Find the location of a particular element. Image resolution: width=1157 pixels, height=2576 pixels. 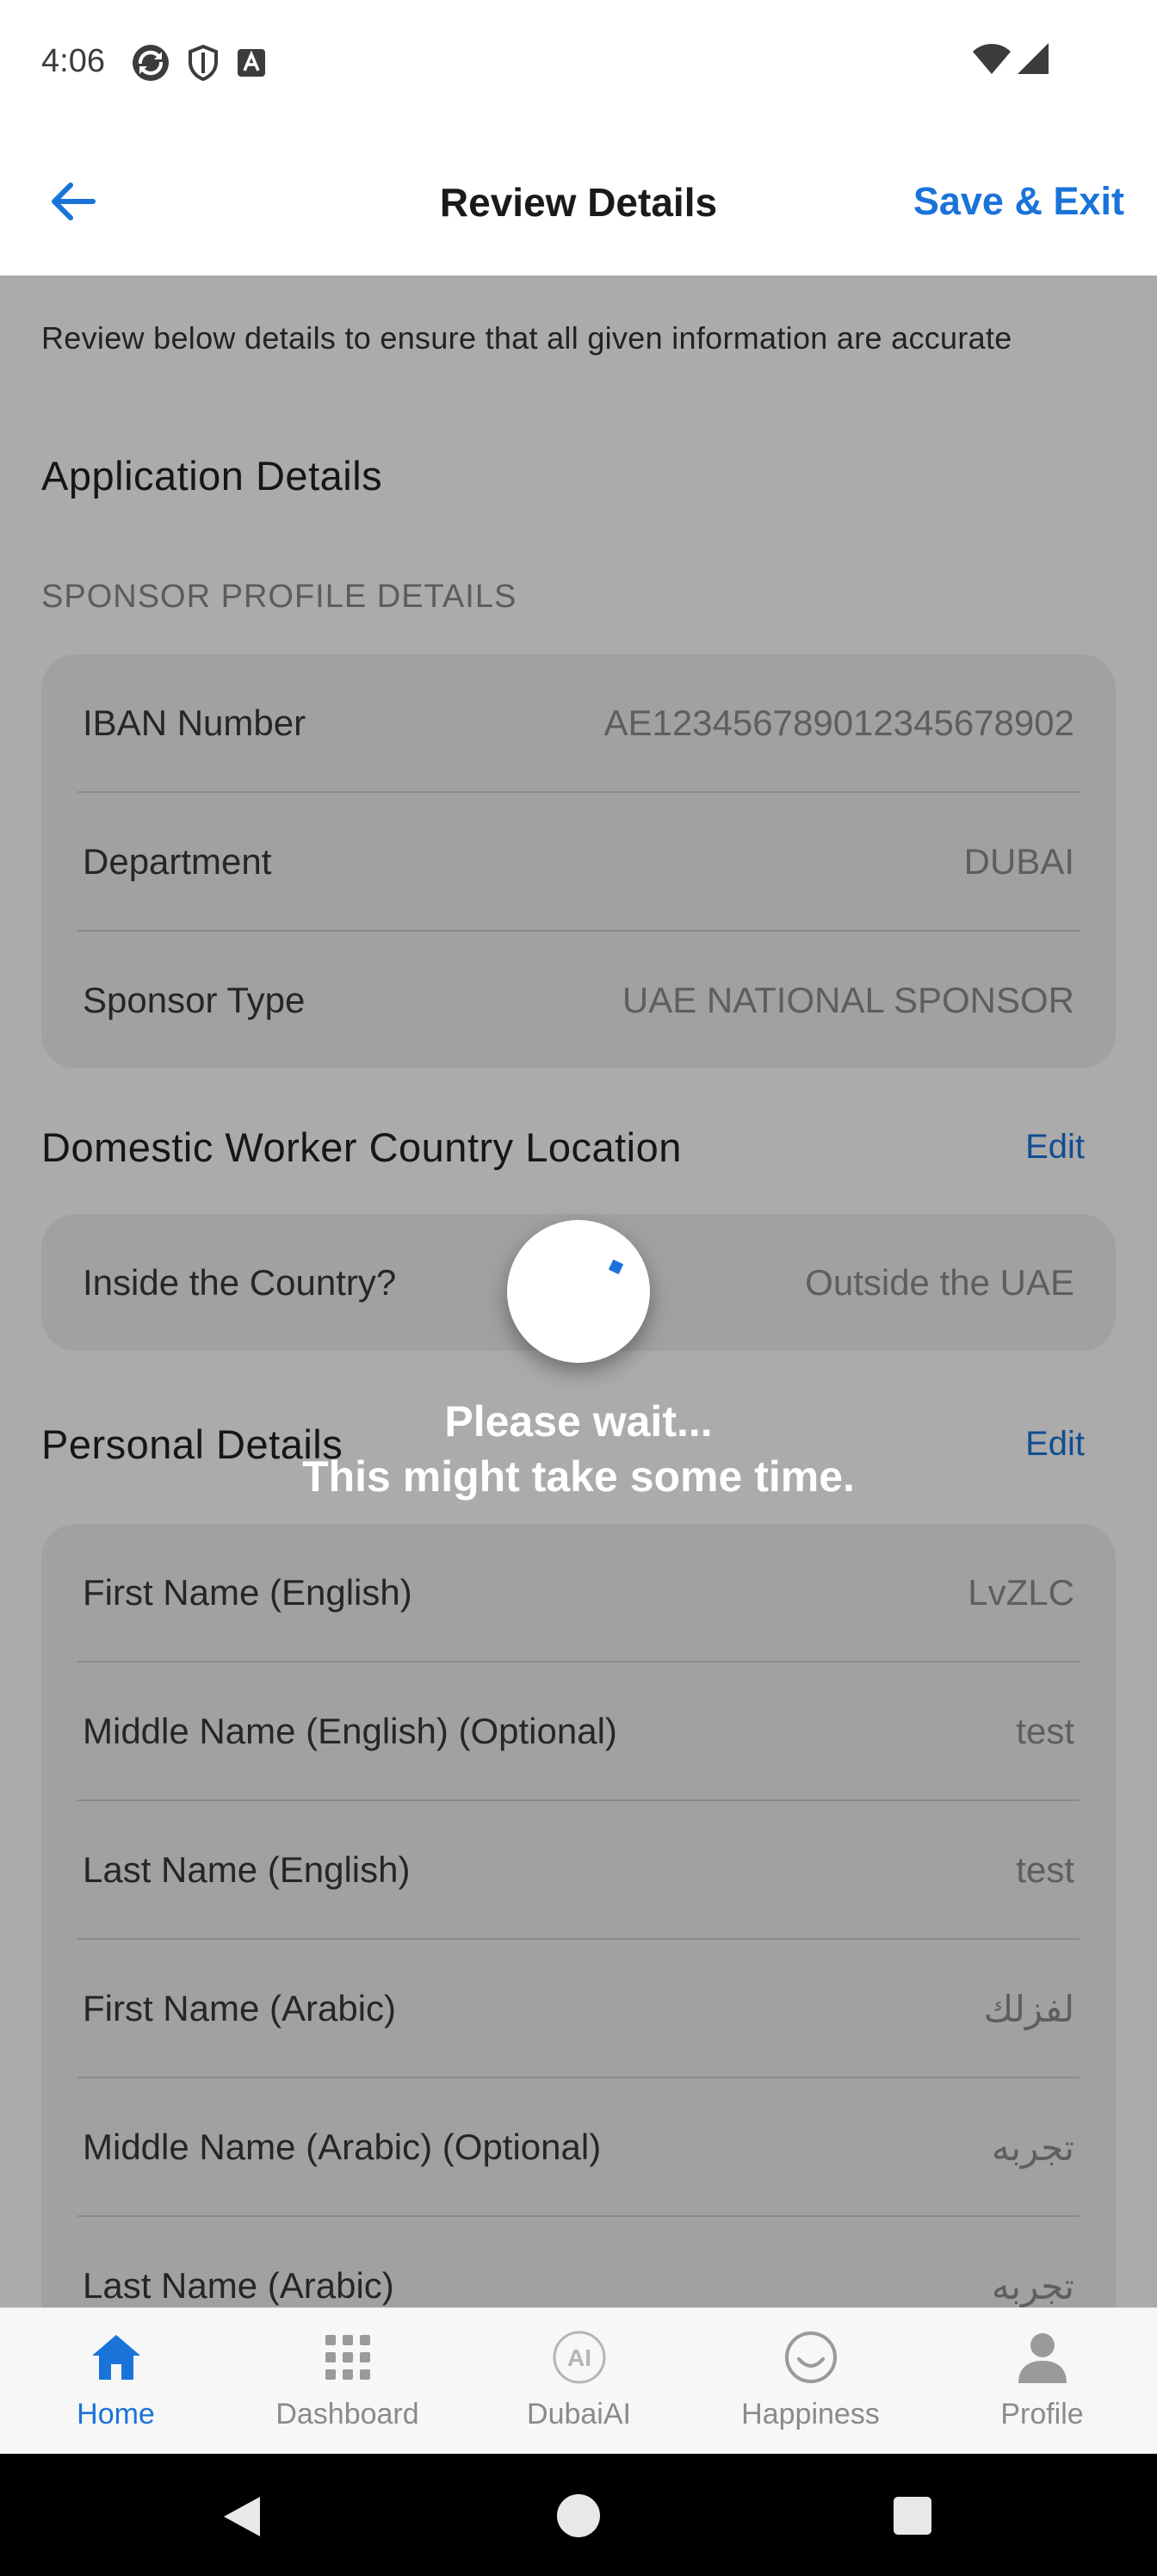

system-home-button is located at coordinates (579, 2517).